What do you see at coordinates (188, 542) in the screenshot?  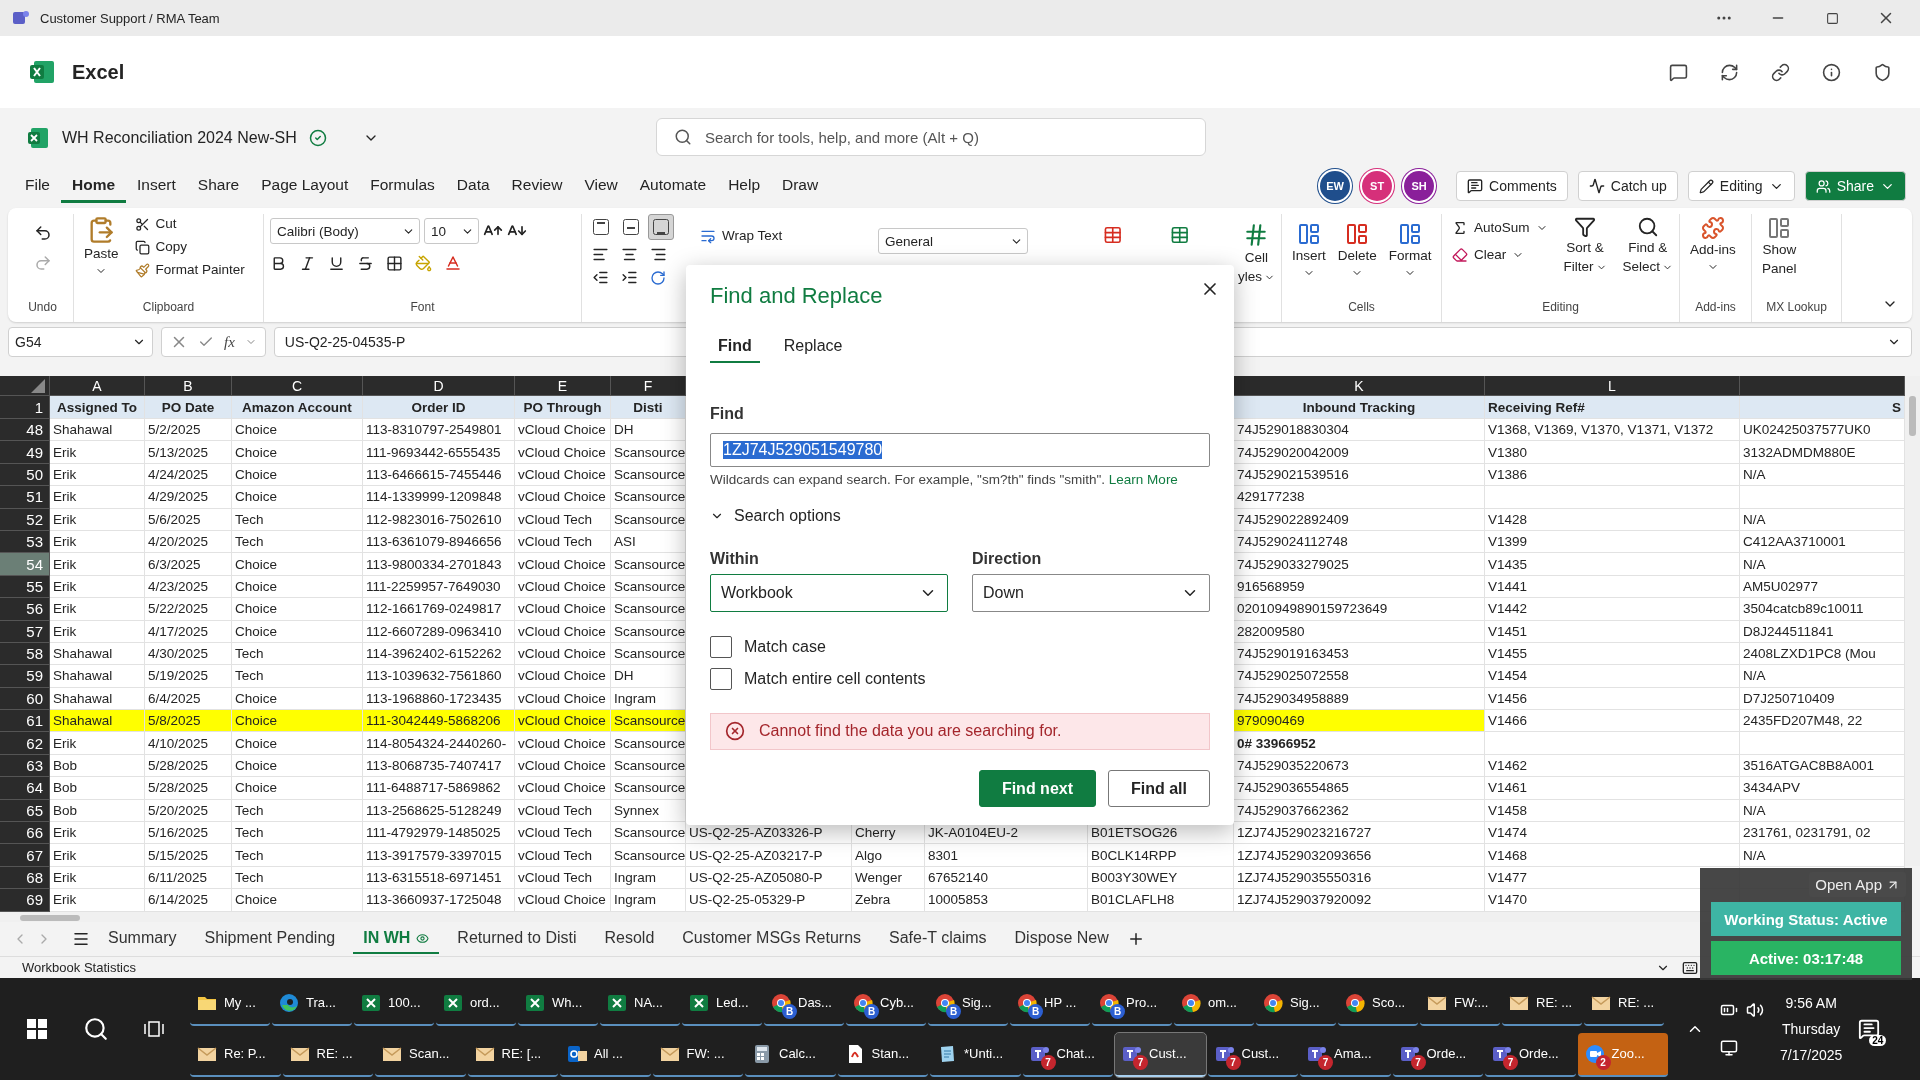 I see `table-cell: 4/20/2025` at bounding box center [188, 542].